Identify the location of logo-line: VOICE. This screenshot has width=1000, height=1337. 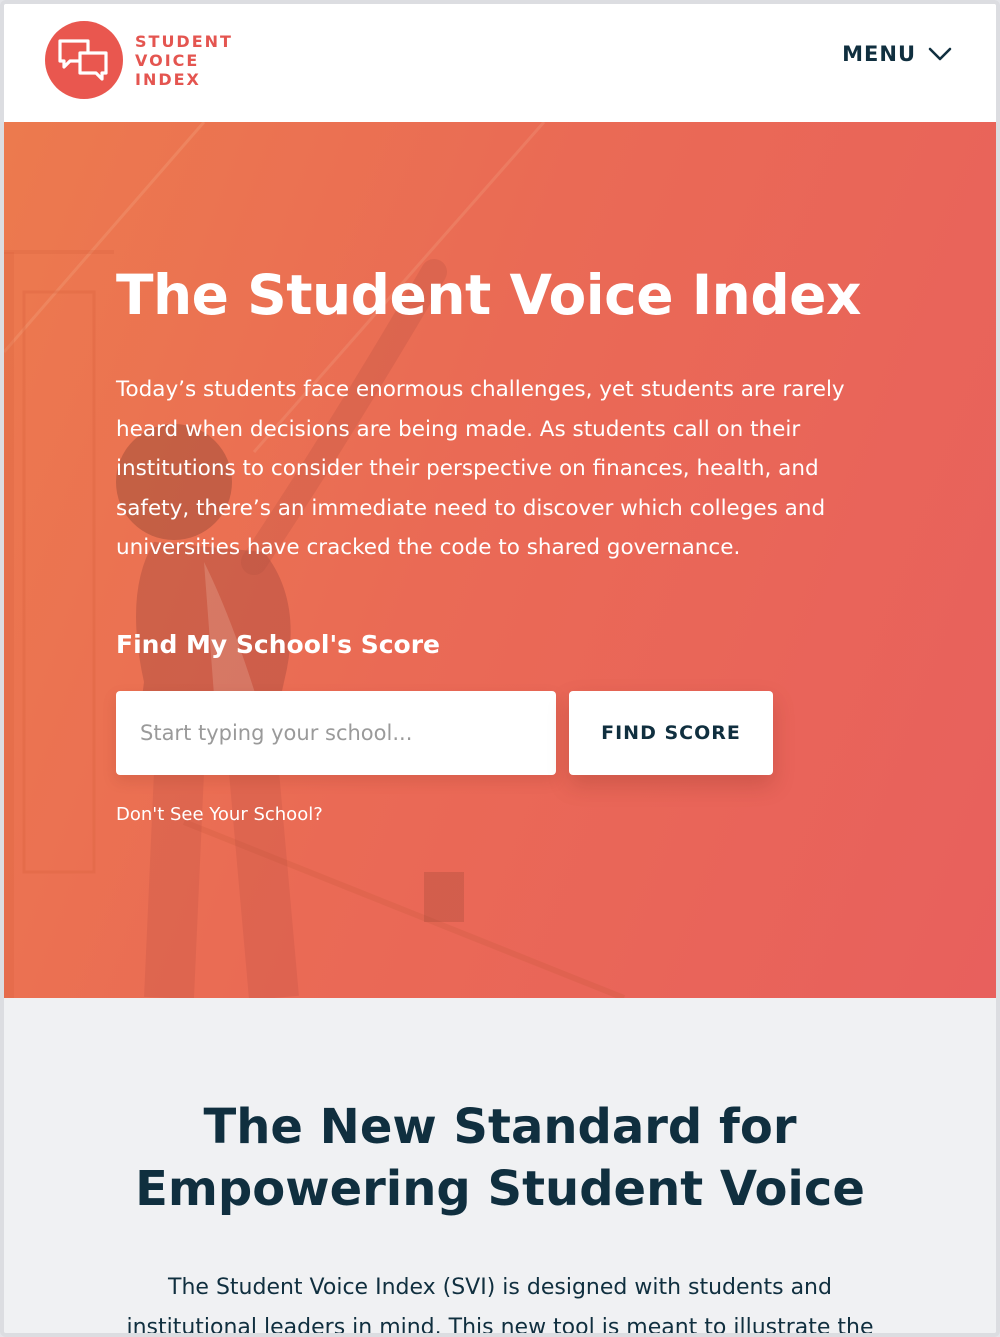
(167, 60).